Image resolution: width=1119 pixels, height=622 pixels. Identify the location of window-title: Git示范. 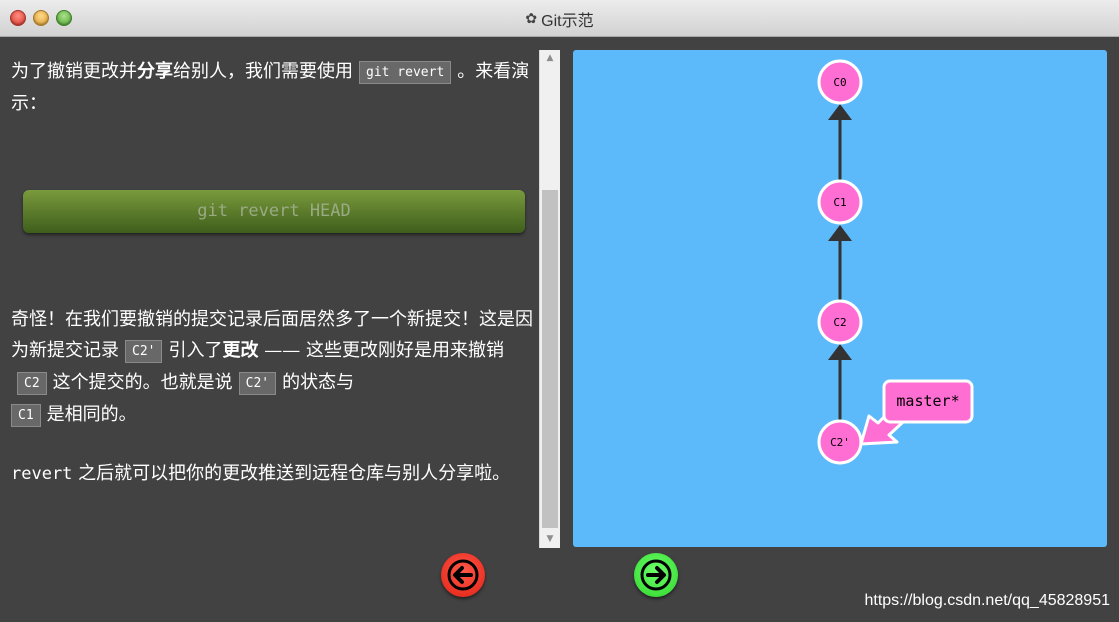
(567, 21).